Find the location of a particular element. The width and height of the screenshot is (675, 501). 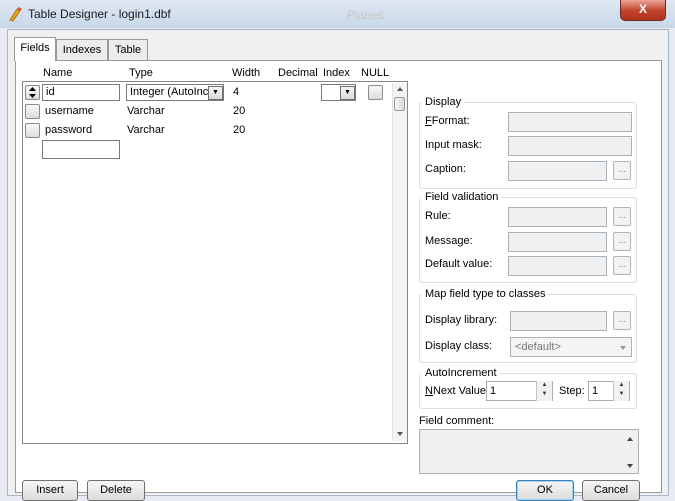

column-header-decimal: Decimal is located at coordinates (298, 73).